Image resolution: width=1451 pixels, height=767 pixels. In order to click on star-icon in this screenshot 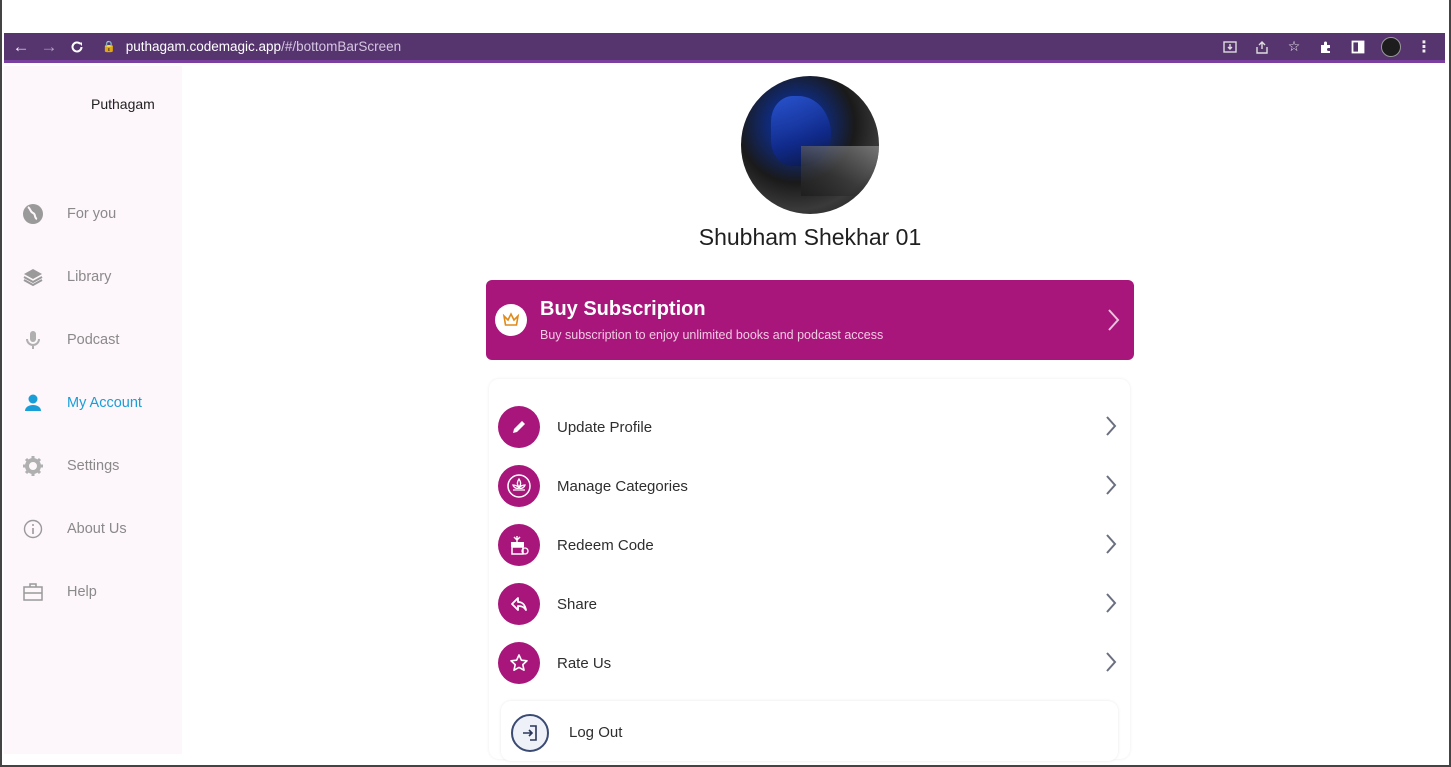, I will do `click(519, 663)`.